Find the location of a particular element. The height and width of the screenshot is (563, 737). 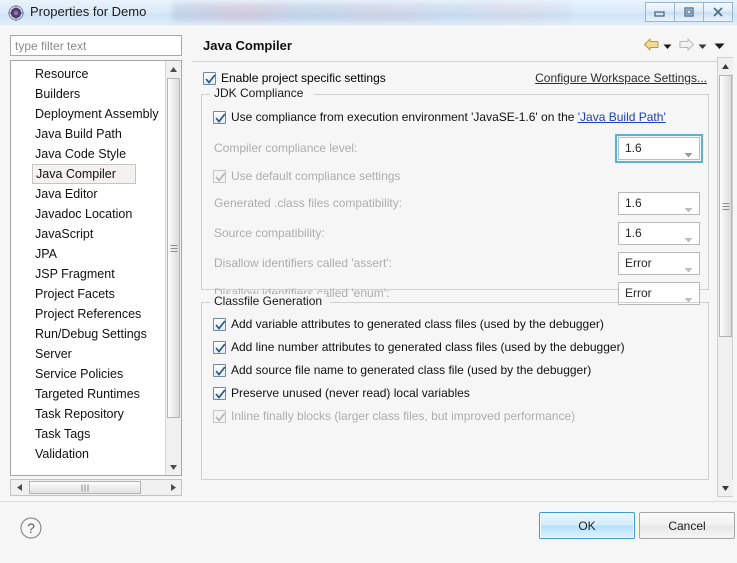

close-button is located at coordinates (718, 12).